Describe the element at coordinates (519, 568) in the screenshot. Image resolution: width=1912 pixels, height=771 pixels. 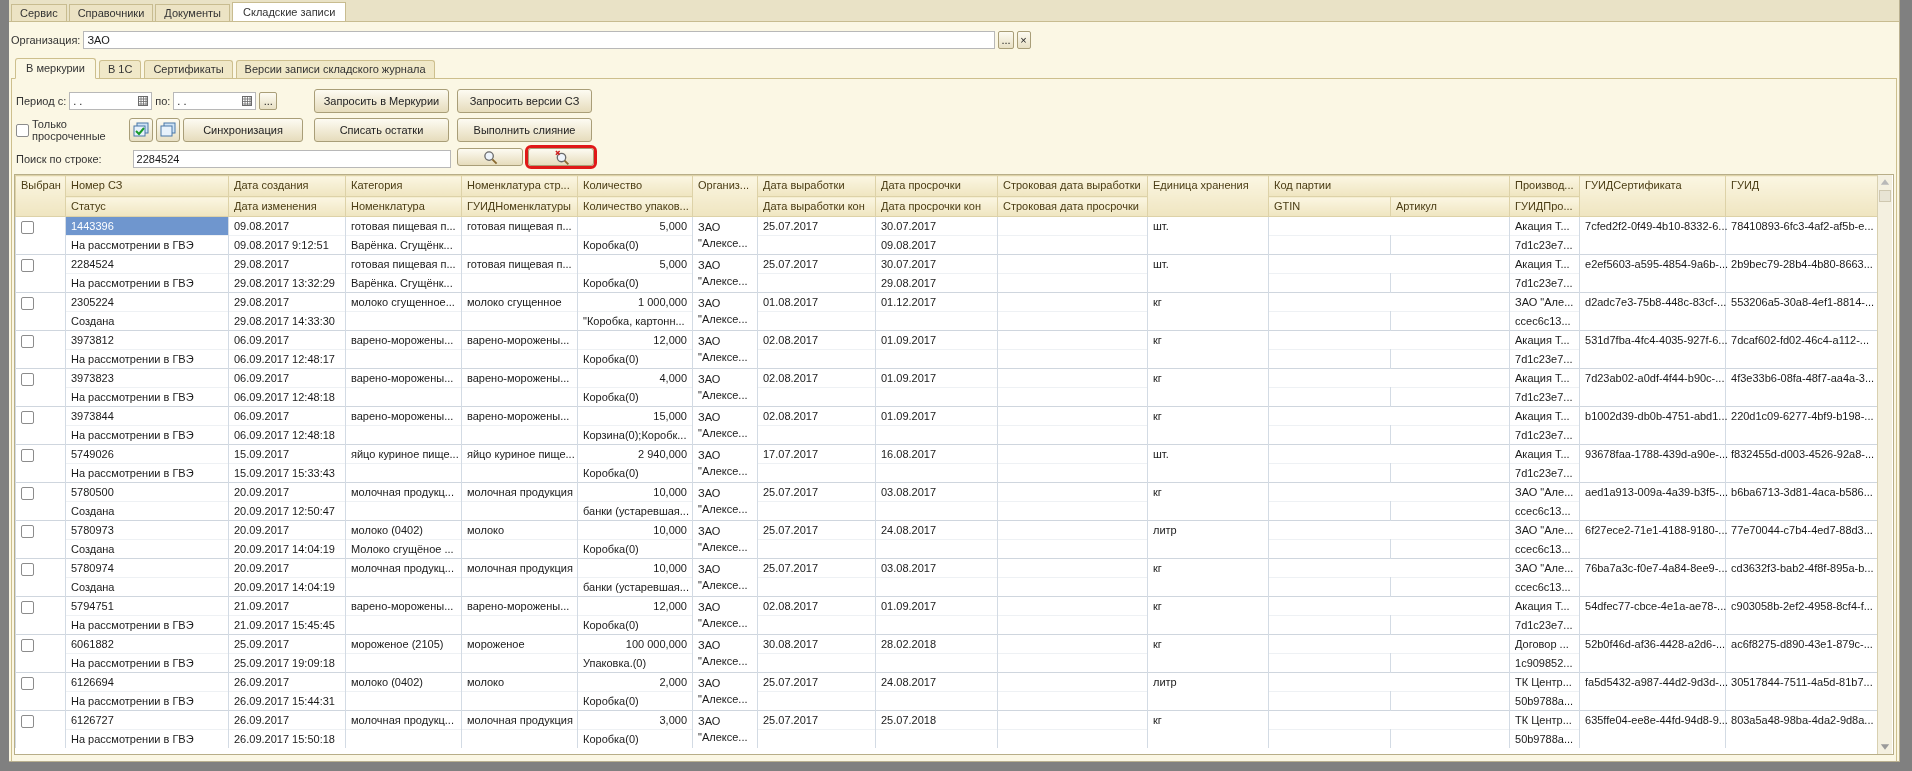
I see `table-cell: молочная продукция` at that location.